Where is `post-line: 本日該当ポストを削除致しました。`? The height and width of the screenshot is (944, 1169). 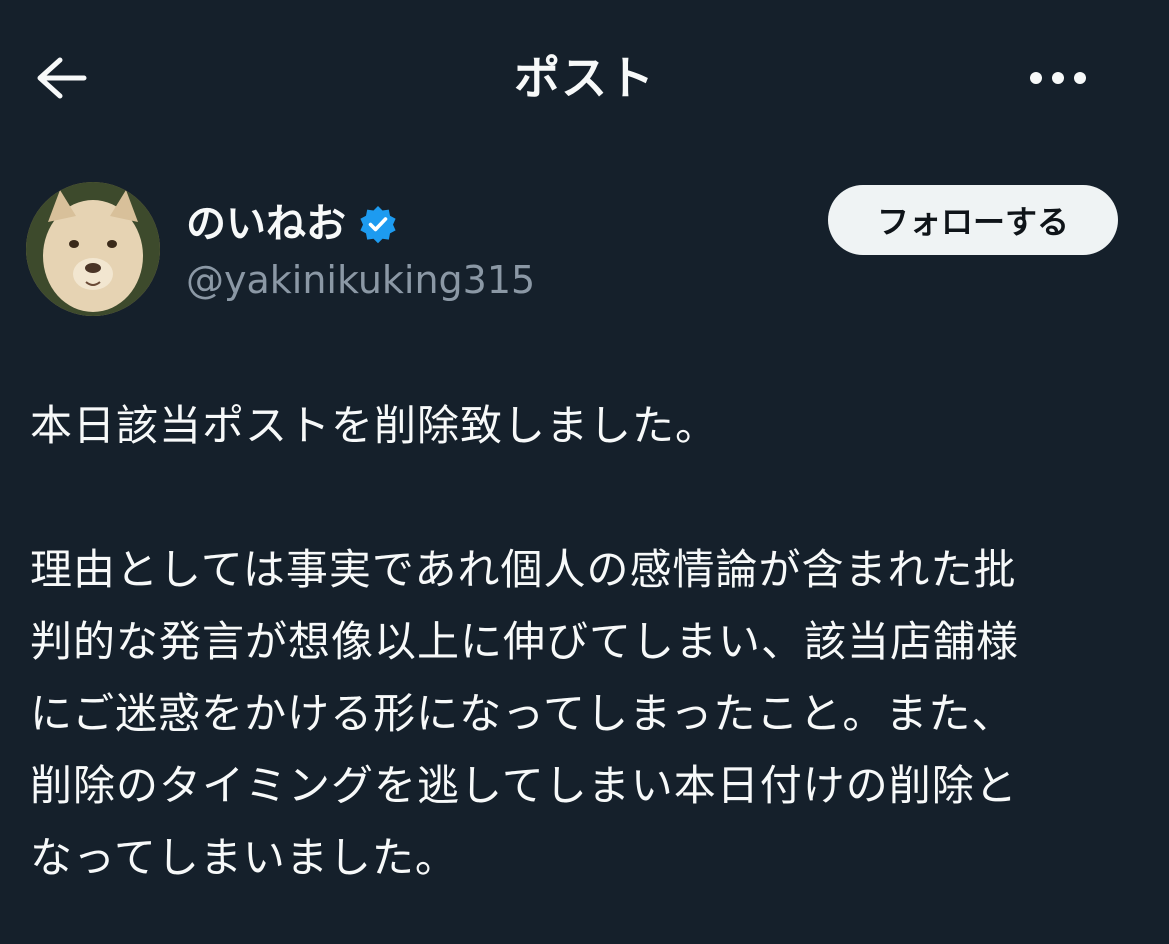
post-line: 本日該当ポストを削除致しました。 is located at coordinates (374, 425).